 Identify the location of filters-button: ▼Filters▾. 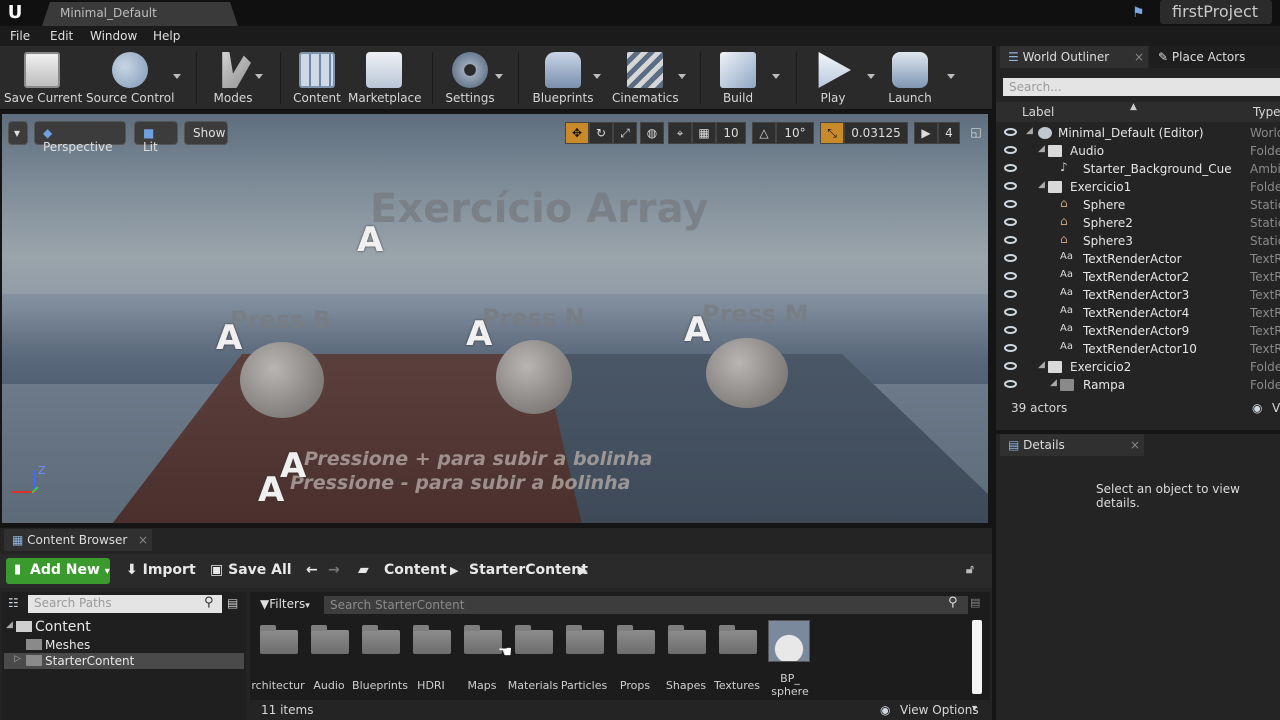
(285, 604).